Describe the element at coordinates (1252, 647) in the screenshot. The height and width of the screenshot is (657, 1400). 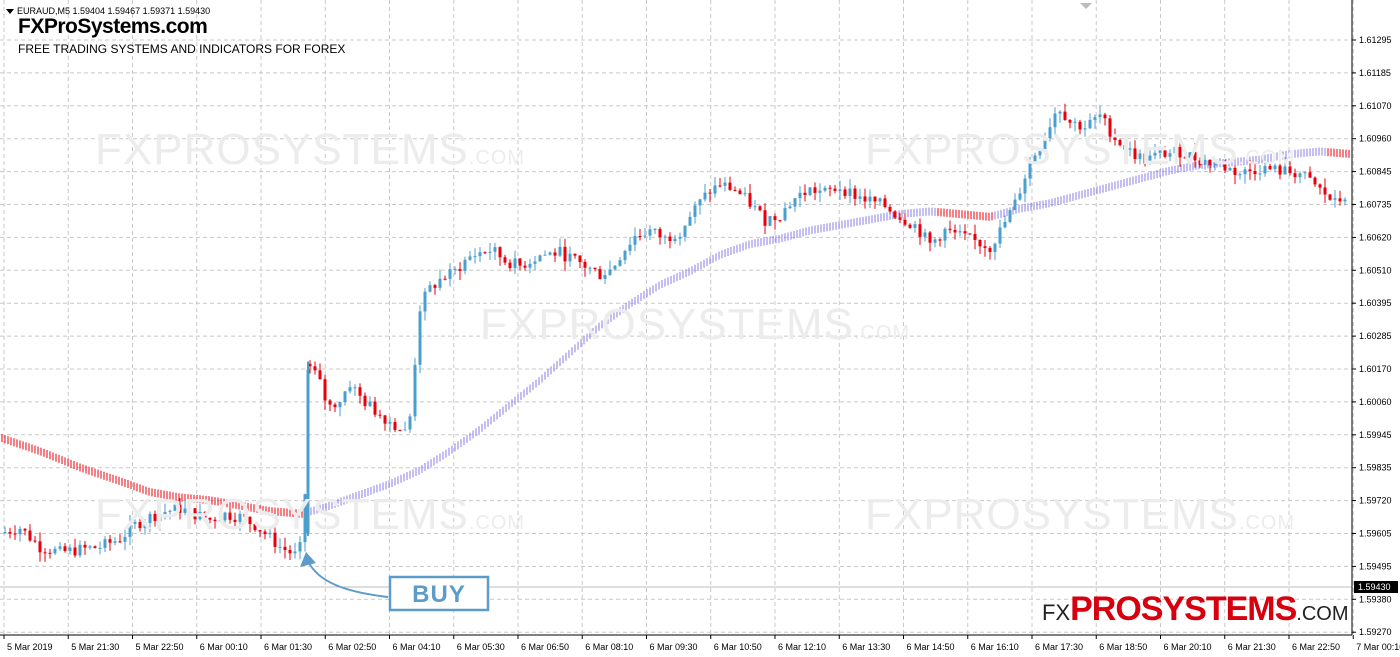
I see `time-label: 6 Mar 21:30` at that location.